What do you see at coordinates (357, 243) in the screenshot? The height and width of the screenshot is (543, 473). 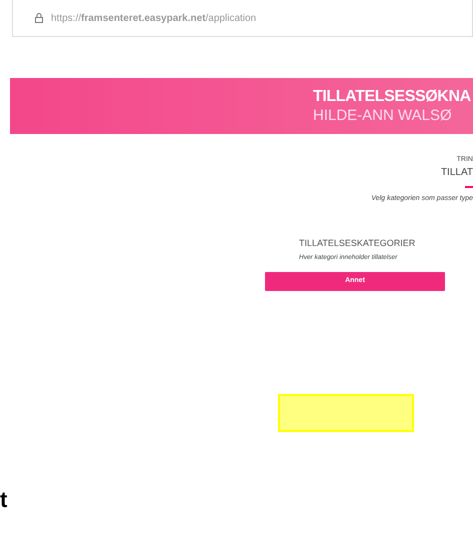 I see `section-heading: TILLATELSESKATEGORIER` at bounding box center [357, 243].